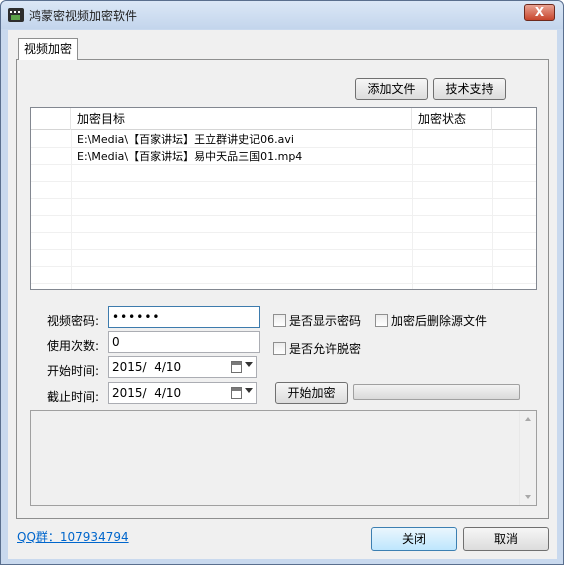  I want to click on allow-decrypt-label: 是否允许脱密, so click(325, 349).